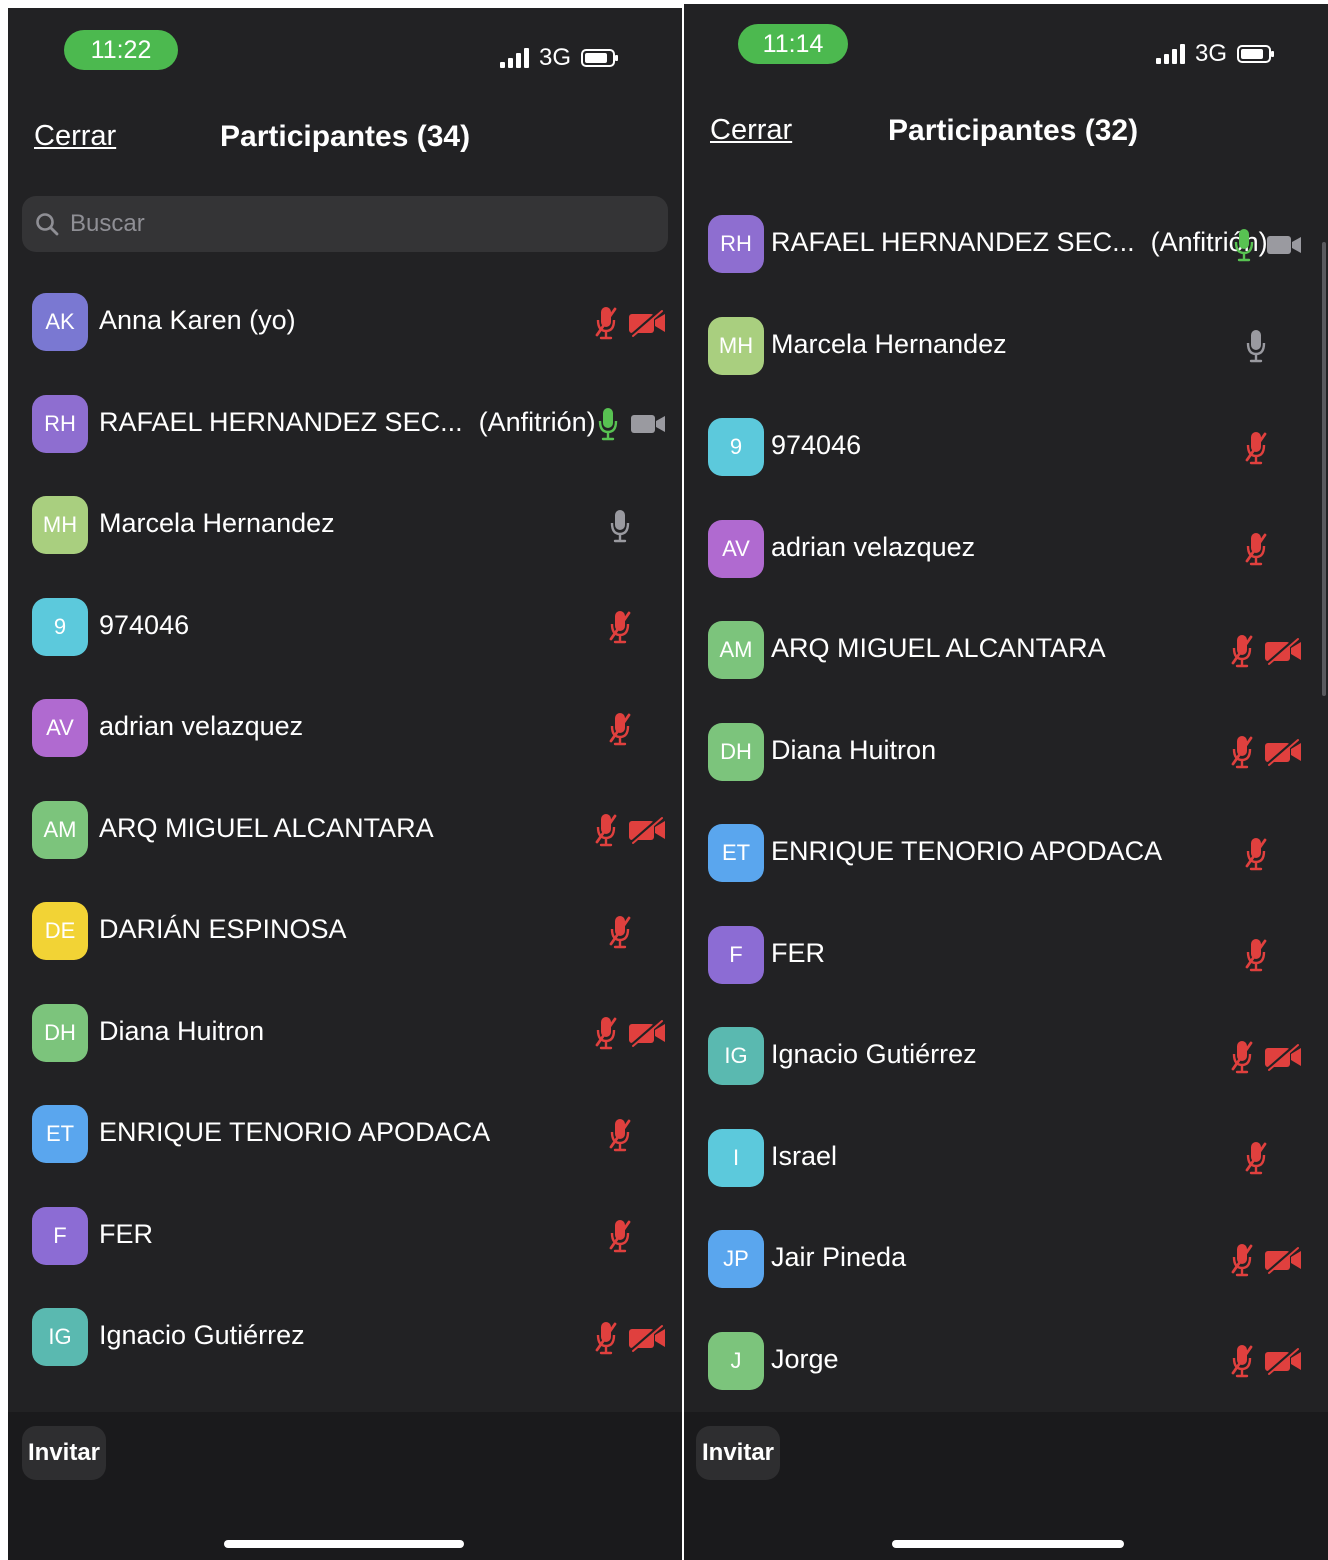  I want to click on participant-row: J Jorge, so click(1002, 1361).